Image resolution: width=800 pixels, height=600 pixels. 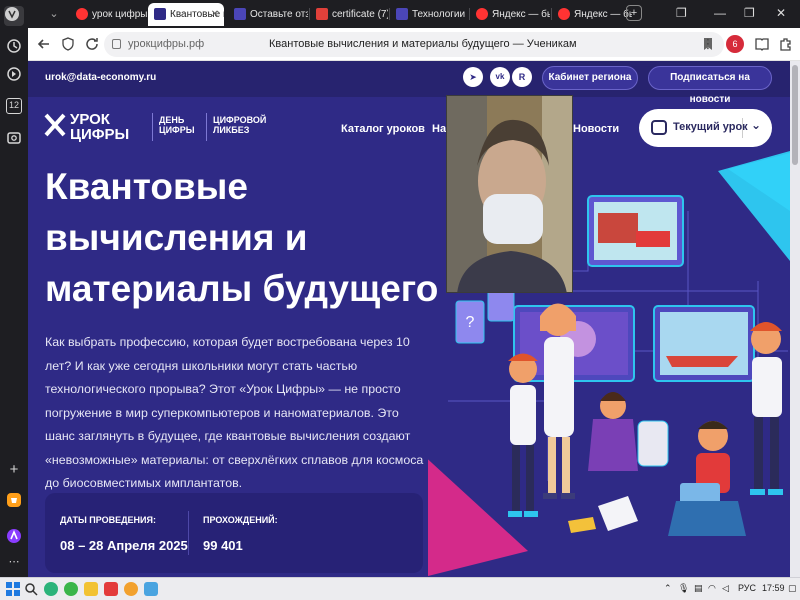 I want to click on logo-text: УРОК ЦИФРЫ, so click(x=100, y=127).